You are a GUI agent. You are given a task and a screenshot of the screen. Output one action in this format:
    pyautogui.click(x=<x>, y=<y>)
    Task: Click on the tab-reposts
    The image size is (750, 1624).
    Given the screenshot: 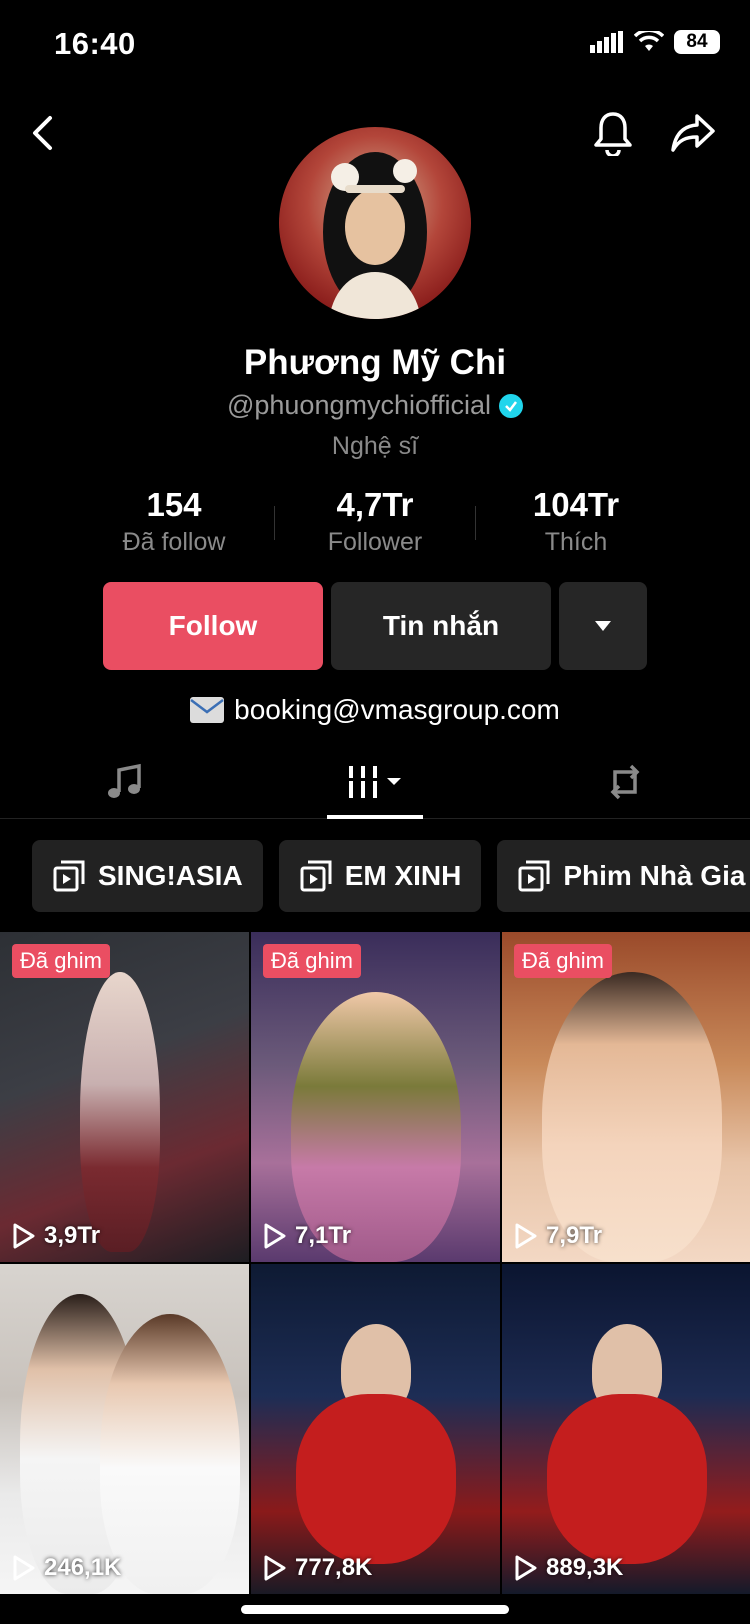 What is the action you would take?
    pyautogui.click(x=625, y=781)
    